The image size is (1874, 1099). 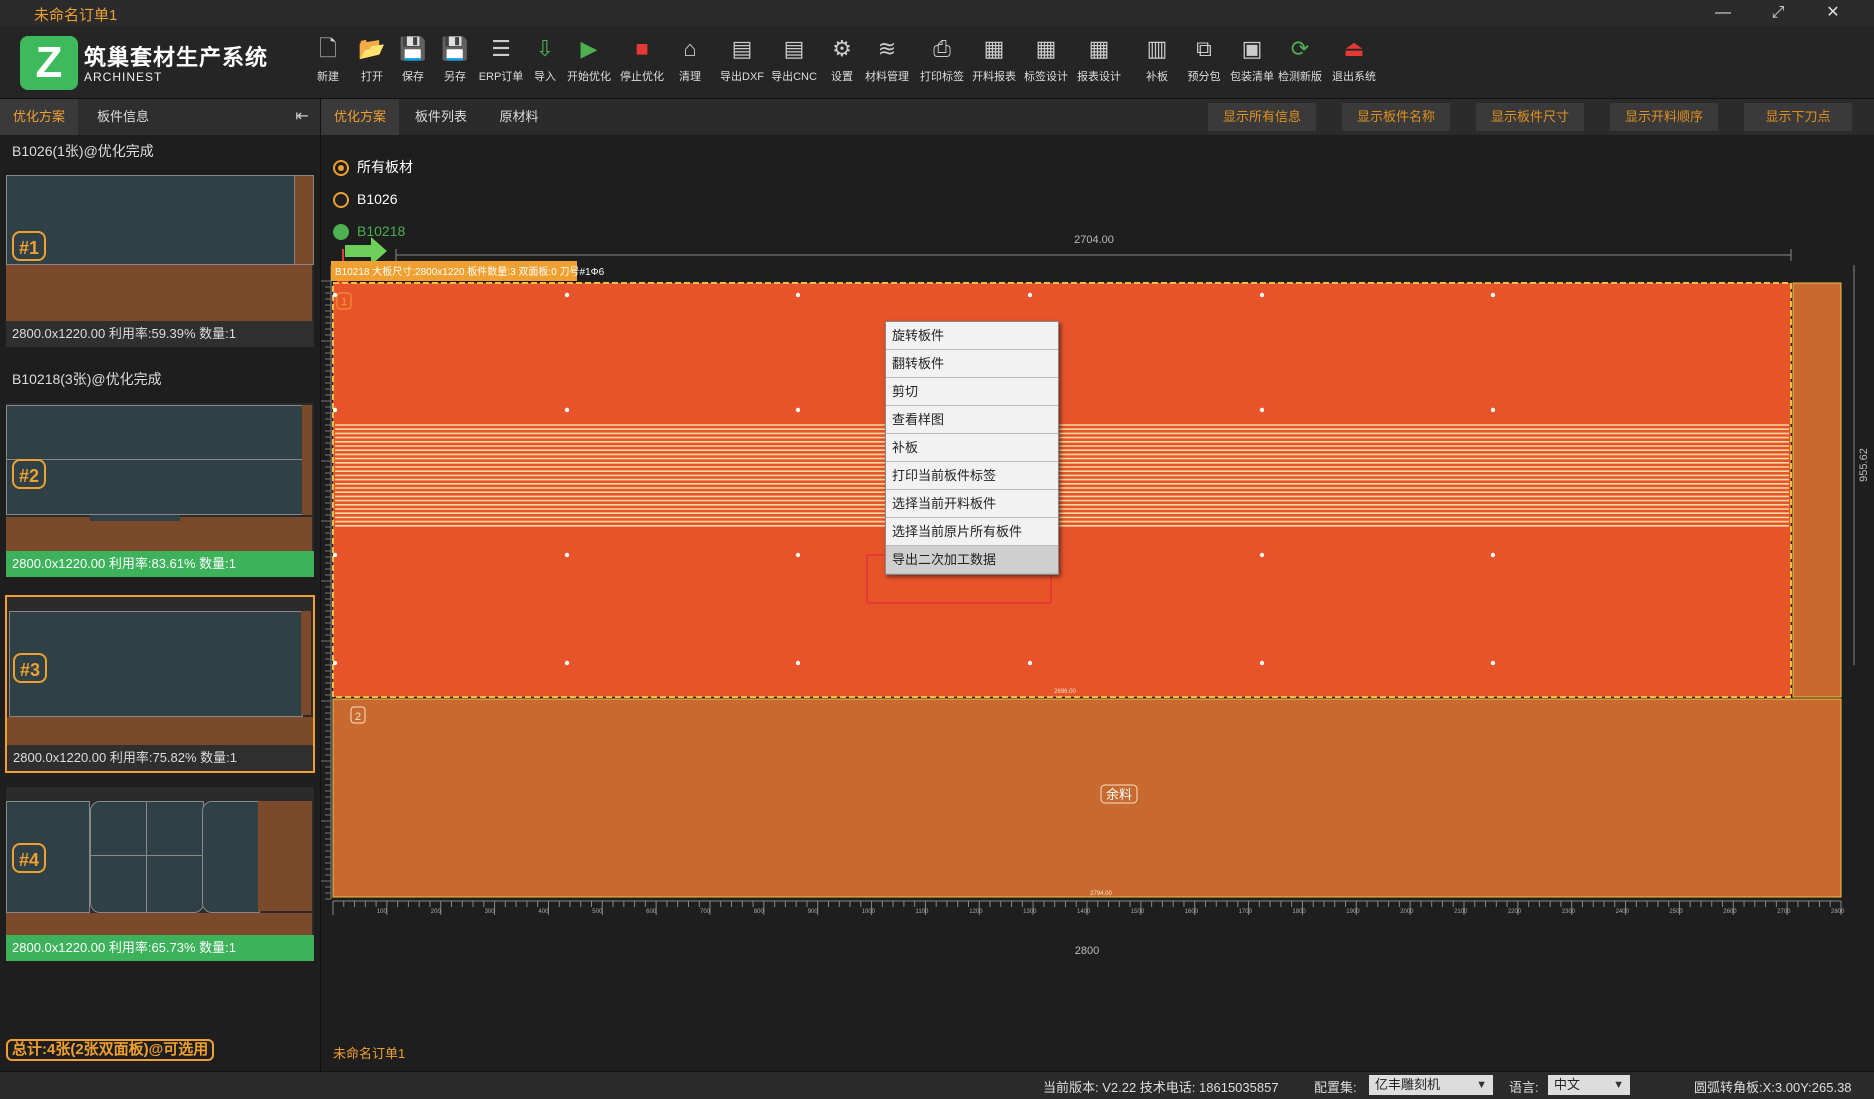 What do you see at coordinates (1157, 62) in the screenshot?
I see `toolbar-button-patch-board: ▥ 补板` at bounding box center [1157, 62].